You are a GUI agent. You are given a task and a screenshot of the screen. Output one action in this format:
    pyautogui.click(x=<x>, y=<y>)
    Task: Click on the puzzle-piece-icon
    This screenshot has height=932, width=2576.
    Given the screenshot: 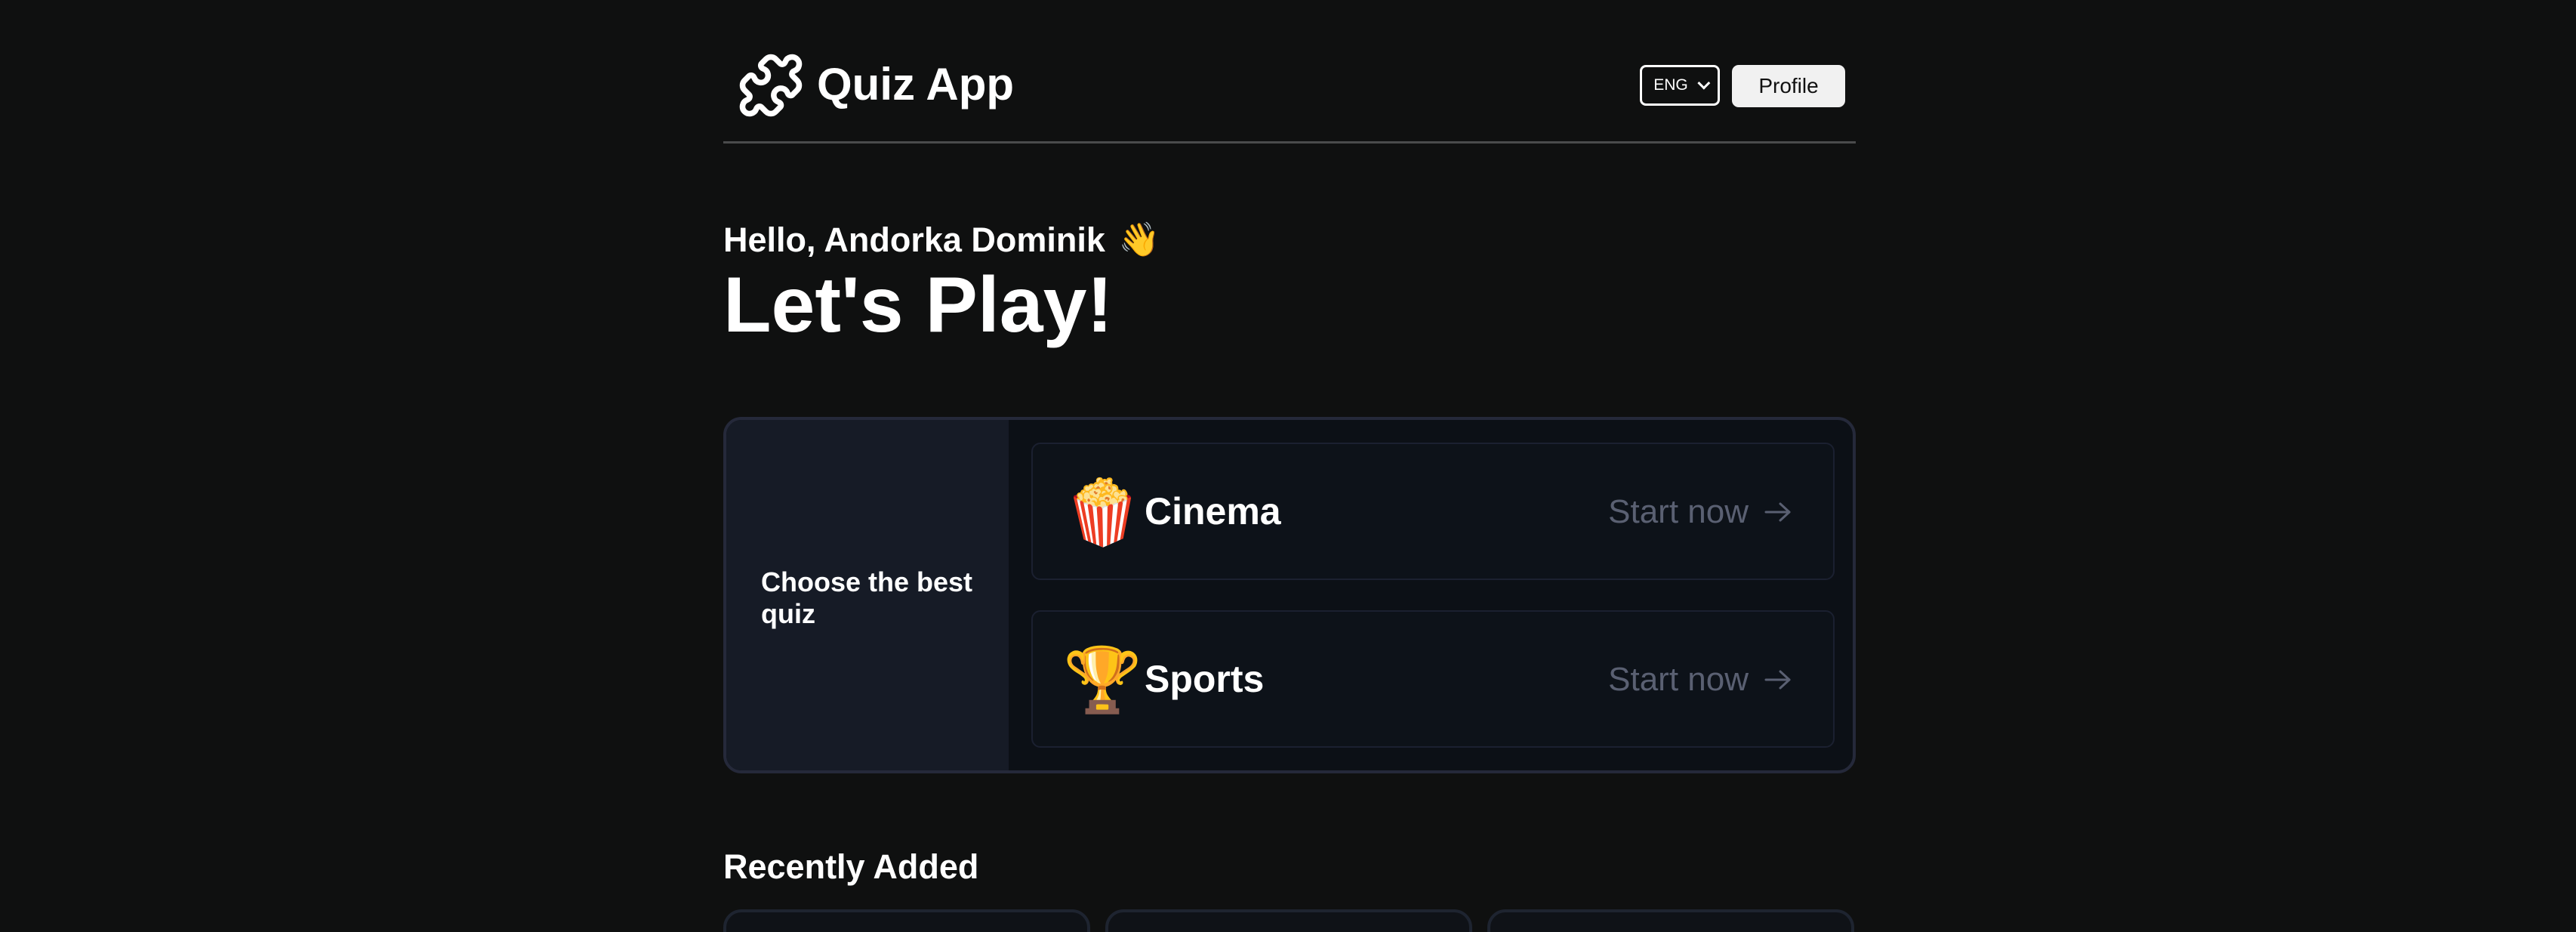 What is the action you would take?
    pyautogui.click(x=771, y=85)
    